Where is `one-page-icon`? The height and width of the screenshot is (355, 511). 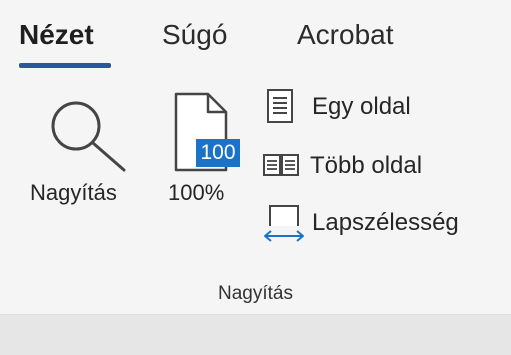
one-page-icon is located at coordinates (280, 106).